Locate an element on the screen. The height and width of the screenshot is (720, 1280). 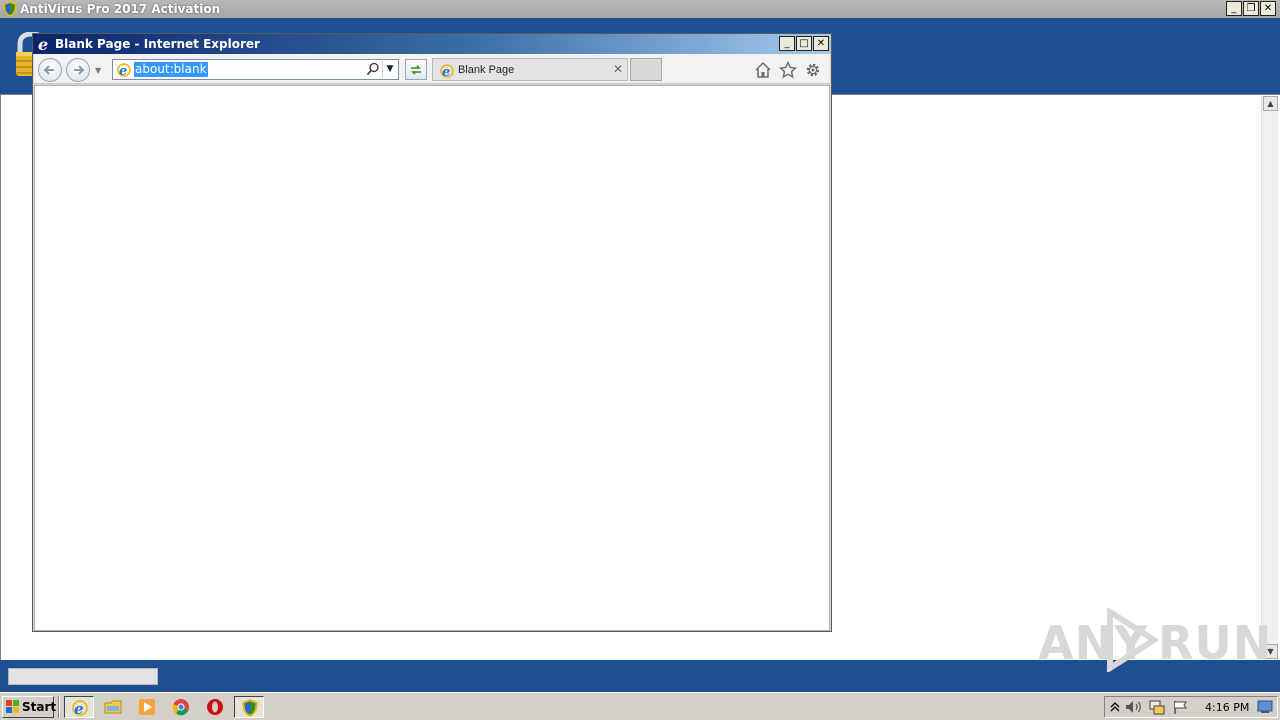
taskbar-opera is located at coordinates (215, 707).